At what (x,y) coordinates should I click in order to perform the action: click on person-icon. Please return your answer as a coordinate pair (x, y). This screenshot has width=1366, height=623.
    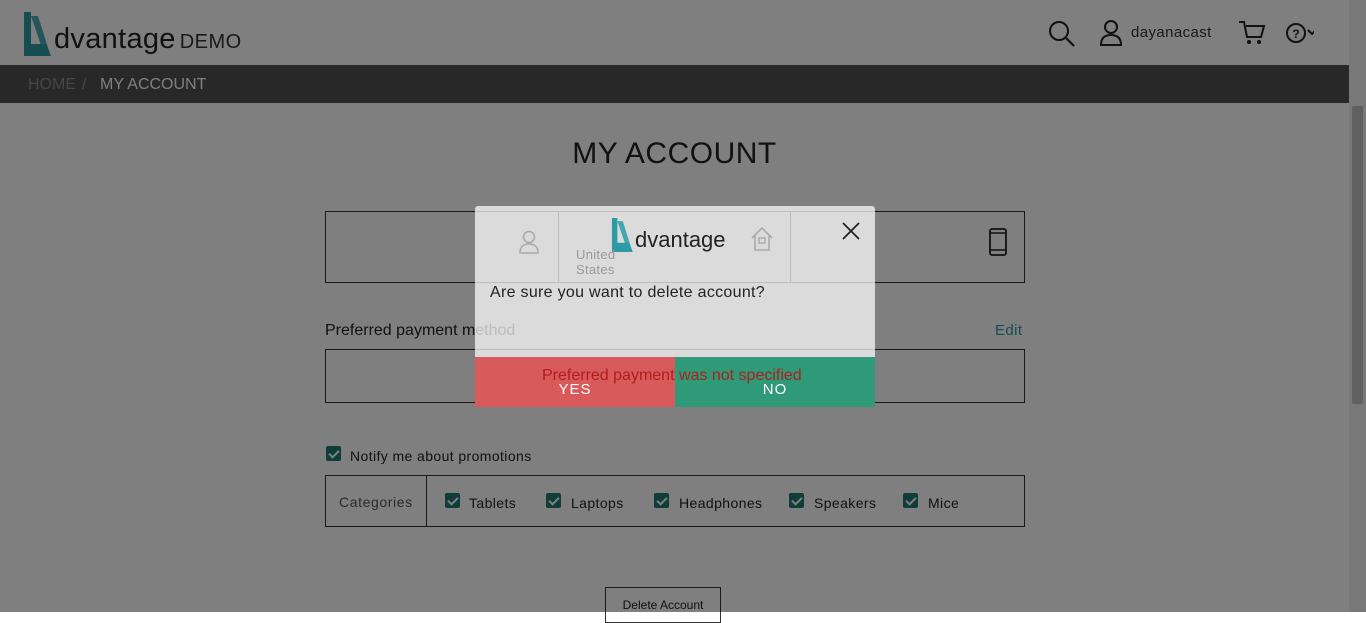
    Looking at the image, I should click on (529, 242).